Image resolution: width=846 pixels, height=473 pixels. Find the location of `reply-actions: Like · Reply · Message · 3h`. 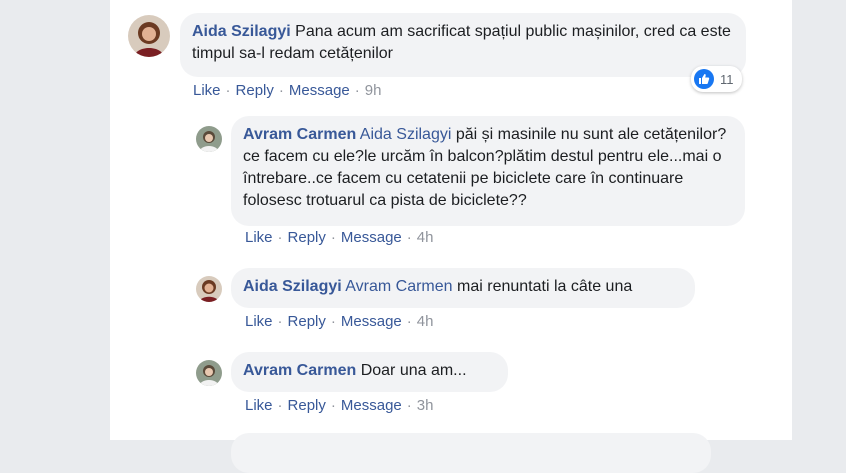

reply-actions: Like · Reply · Message · 3h is located at coordinates (339, 405).